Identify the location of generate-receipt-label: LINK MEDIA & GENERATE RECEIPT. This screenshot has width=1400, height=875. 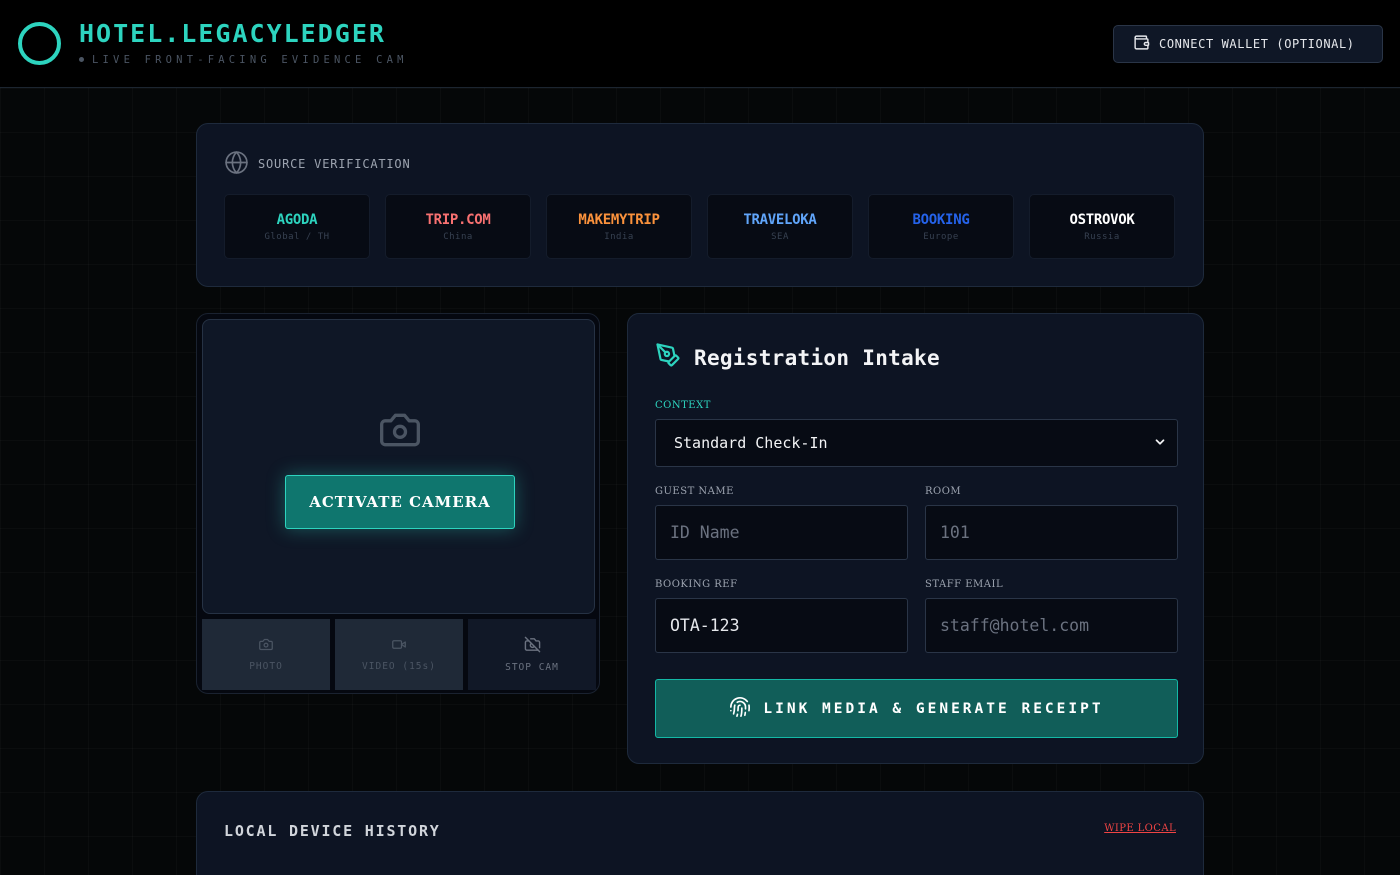
(933, 708).